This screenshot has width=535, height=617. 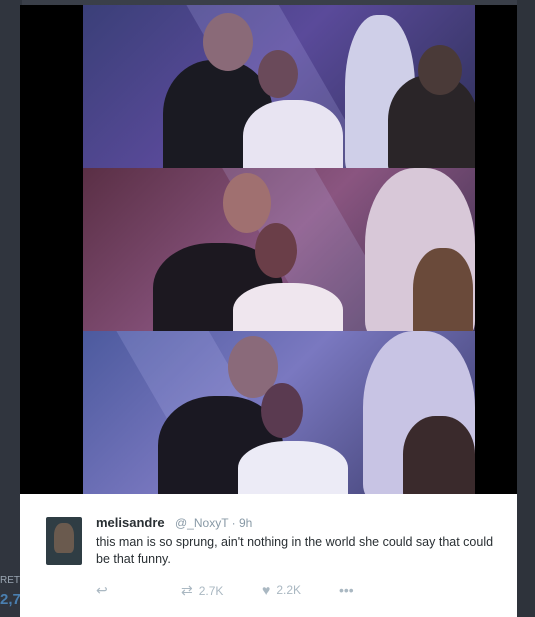 I want to click on retweet-icon: ⇄, so click(x=187, y=590).